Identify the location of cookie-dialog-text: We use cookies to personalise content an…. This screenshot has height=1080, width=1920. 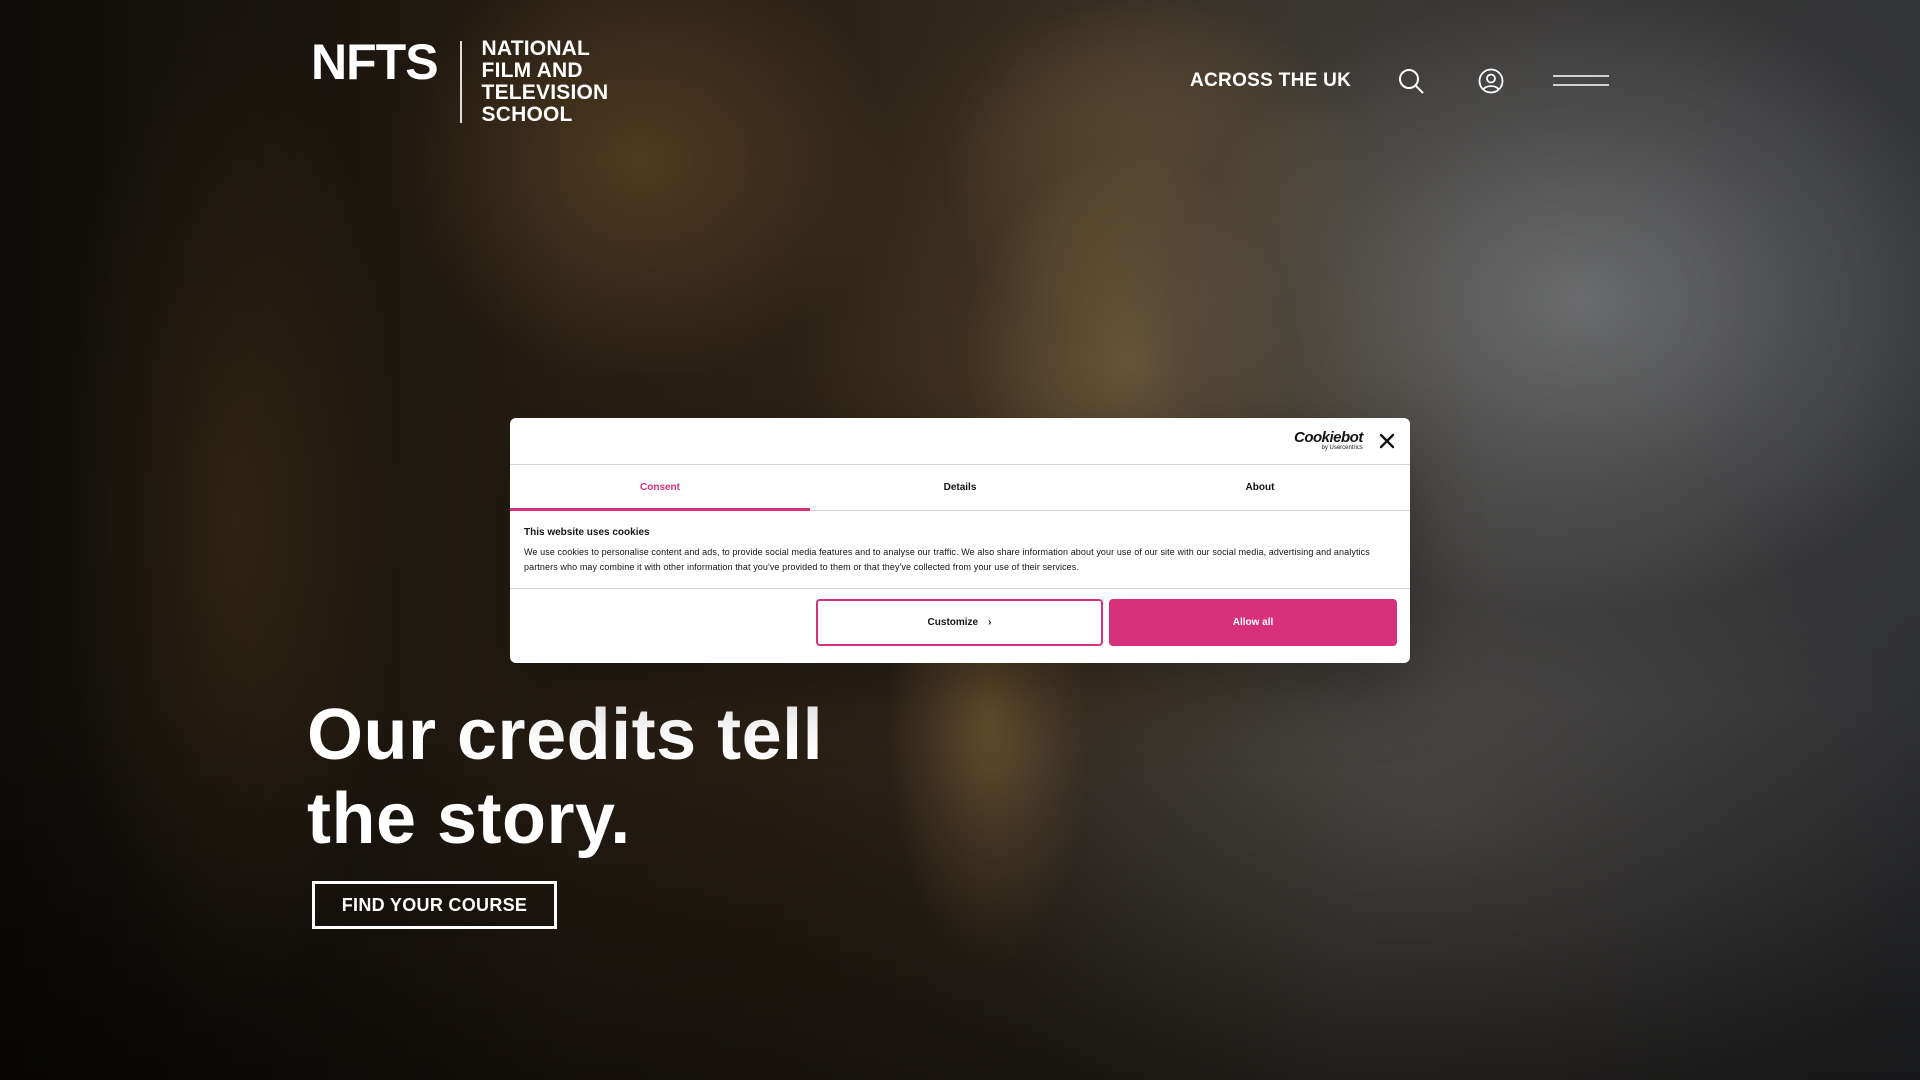
(947, 559).